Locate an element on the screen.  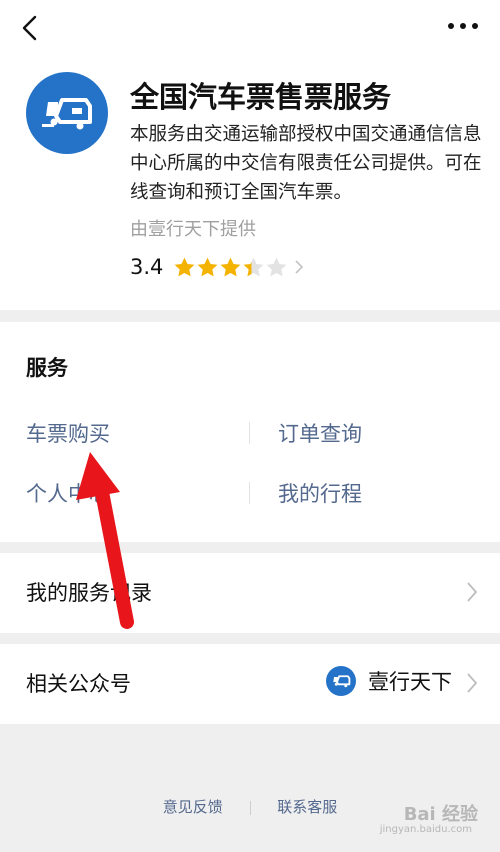
service-records-label: 我的服务记录 is located at coordinates (89, 593).